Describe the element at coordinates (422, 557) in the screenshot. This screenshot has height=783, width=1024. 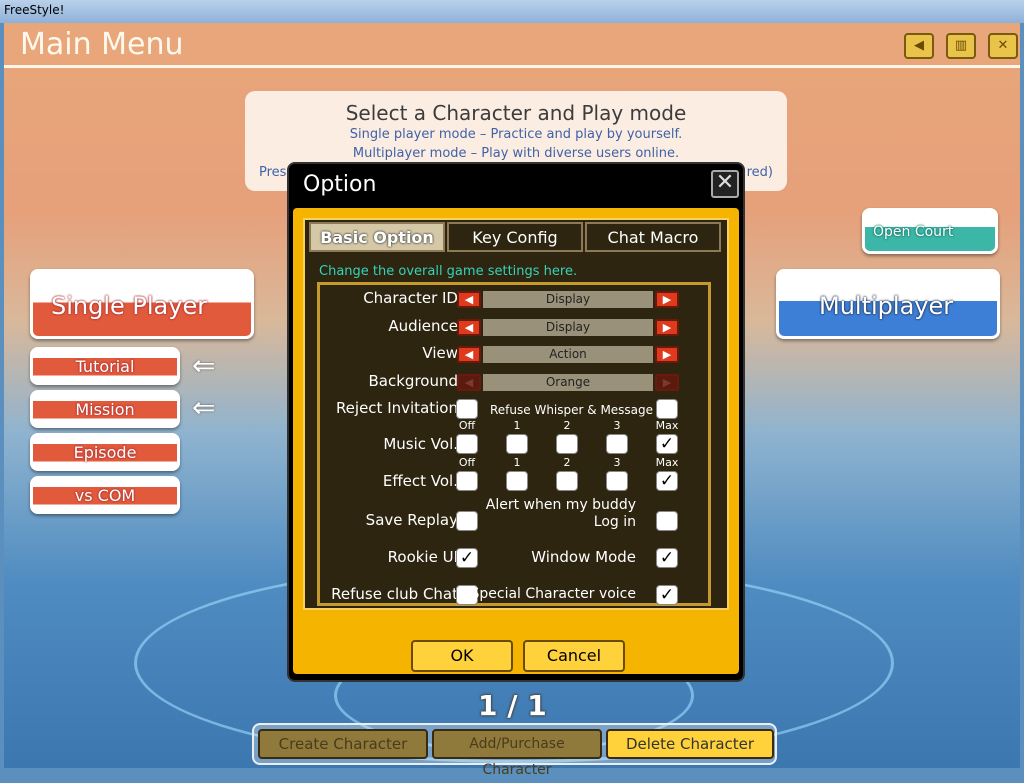
I see `rookie-ui-label: Rookie UI` at that location.